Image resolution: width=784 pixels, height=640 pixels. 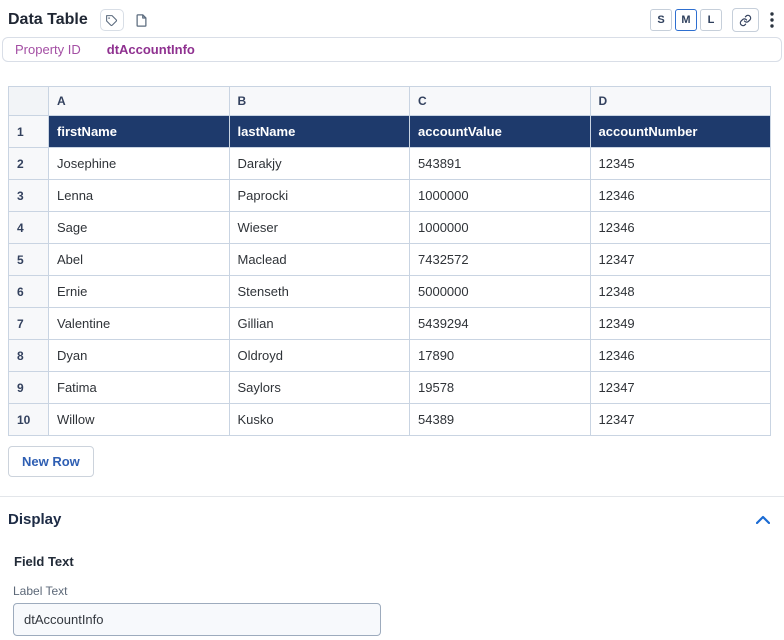 What do you see at coordinates (319, 101) in the screenshot?
I see `column-letter: B` at bounding box center [319, 101].